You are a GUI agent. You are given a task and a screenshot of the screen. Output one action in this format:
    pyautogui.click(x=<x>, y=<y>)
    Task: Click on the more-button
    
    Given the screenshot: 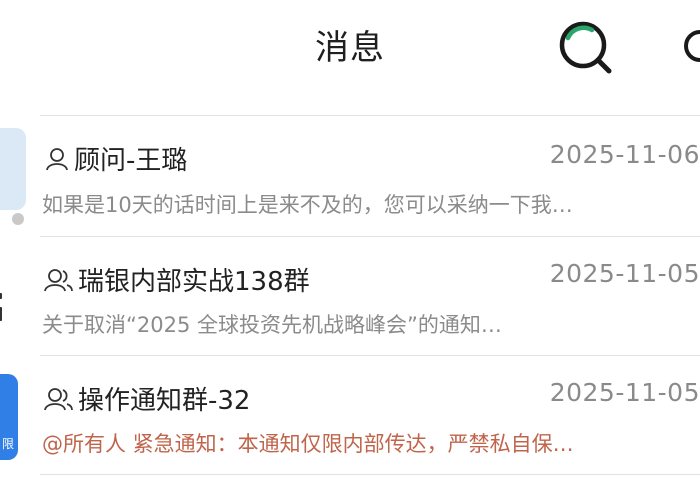 What is the action you would take?
    pyautogui.click(x=691, y=46)
    